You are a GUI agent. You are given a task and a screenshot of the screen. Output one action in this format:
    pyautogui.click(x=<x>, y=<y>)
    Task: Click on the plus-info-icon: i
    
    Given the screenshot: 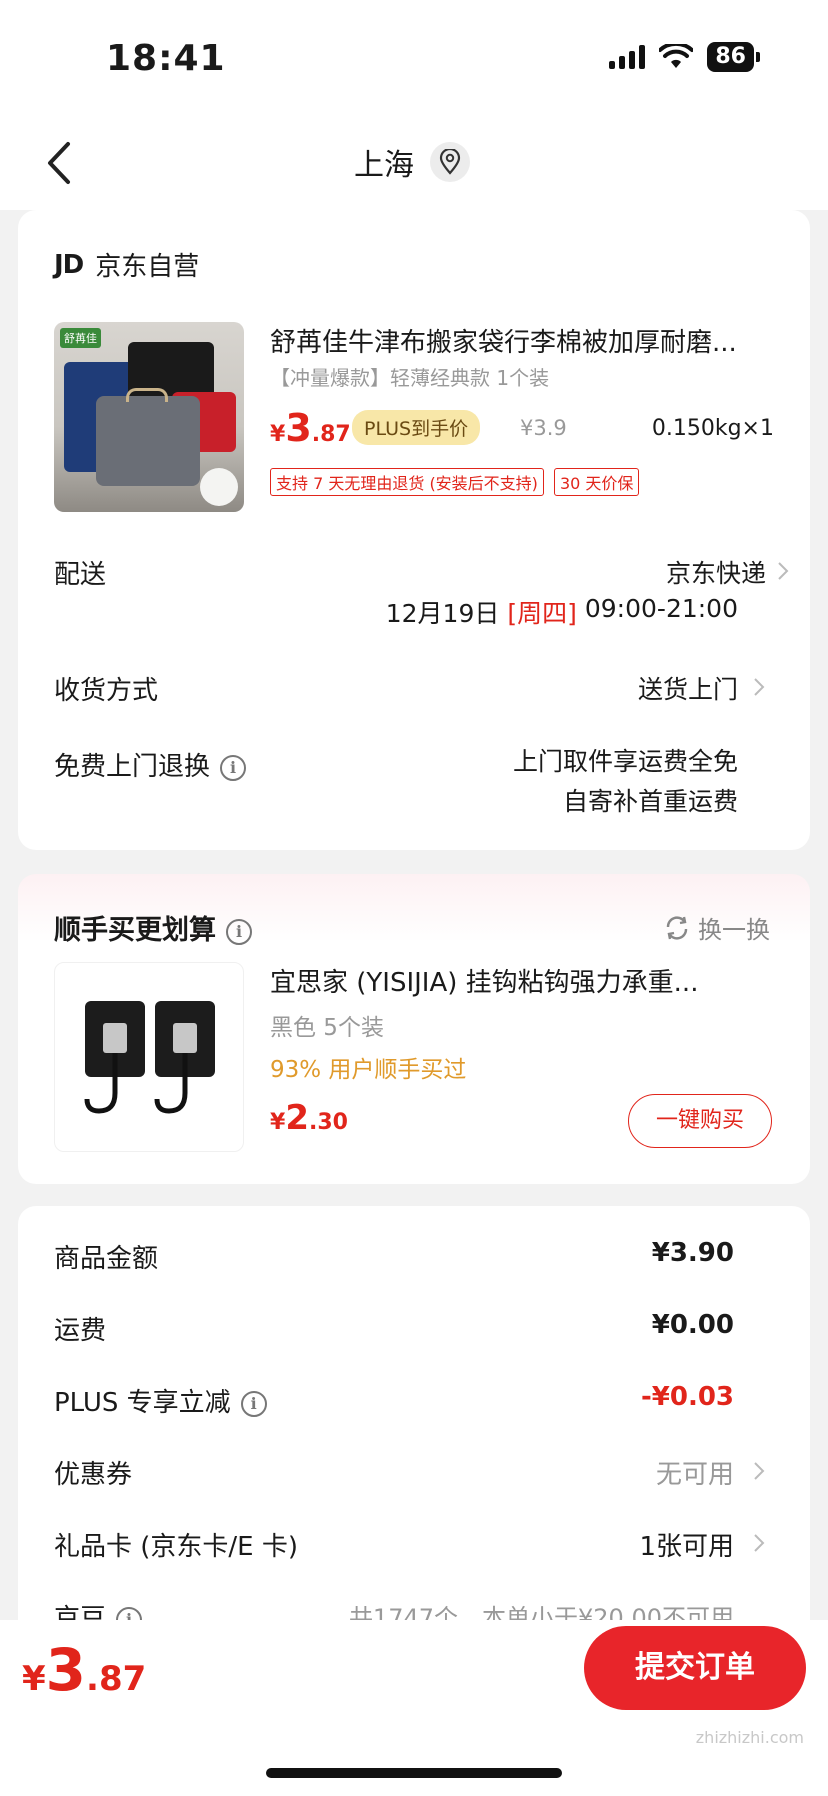 What is the action you would take?
    pyautogui.click(x=253, y=1403)
    